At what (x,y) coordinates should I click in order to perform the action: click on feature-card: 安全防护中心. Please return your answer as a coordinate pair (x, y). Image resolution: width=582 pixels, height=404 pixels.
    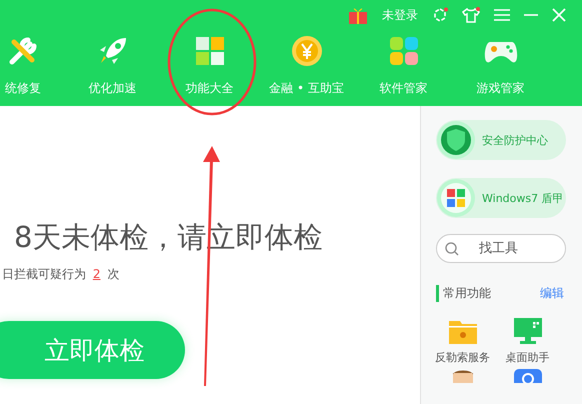
    Looking at the image, I should click on (501, 140).